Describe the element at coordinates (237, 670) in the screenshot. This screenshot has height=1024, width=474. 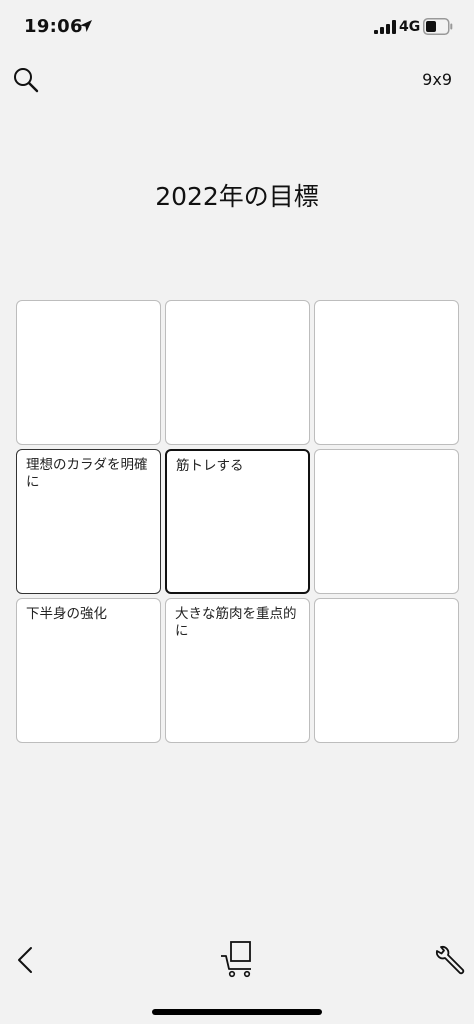
I see `goal-cell: 大きな筋肉を重点的に` at that location.